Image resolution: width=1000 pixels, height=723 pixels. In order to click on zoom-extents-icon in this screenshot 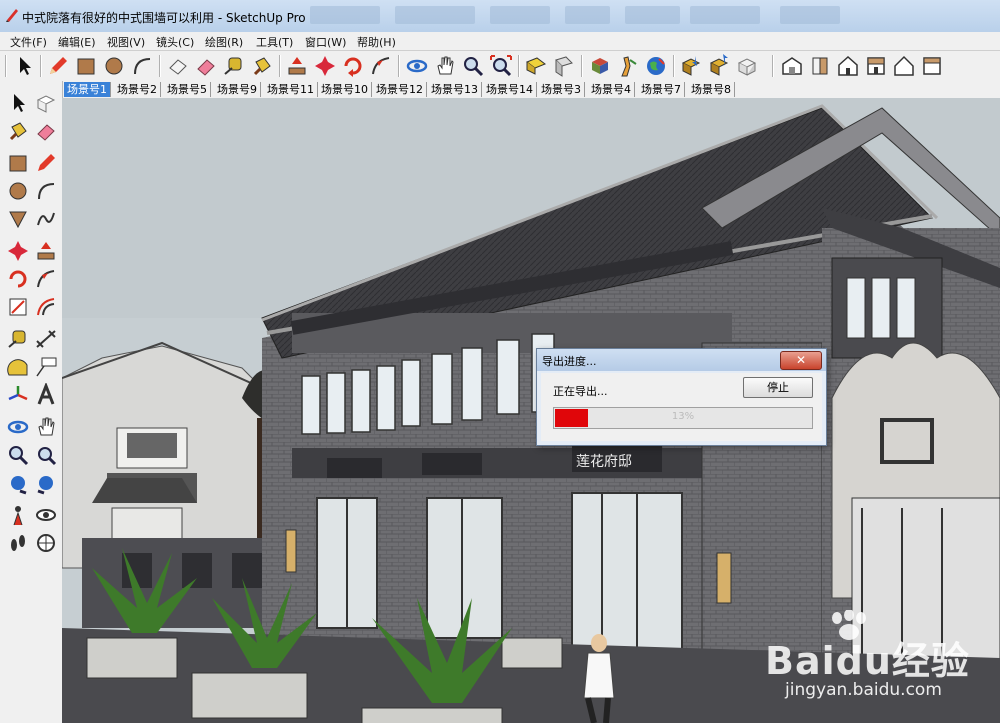, I will do `click(501, 66)`.